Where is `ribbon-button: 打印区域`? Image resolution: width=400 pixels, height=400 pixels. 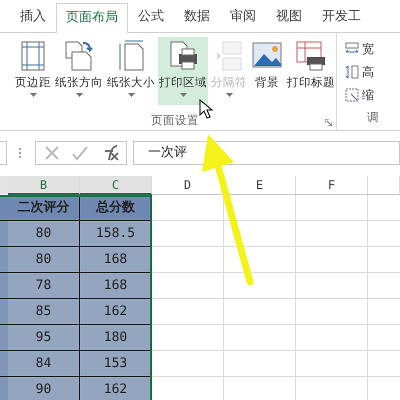 ribbon-button: 打印区域 is located at coordinates (183, 71).